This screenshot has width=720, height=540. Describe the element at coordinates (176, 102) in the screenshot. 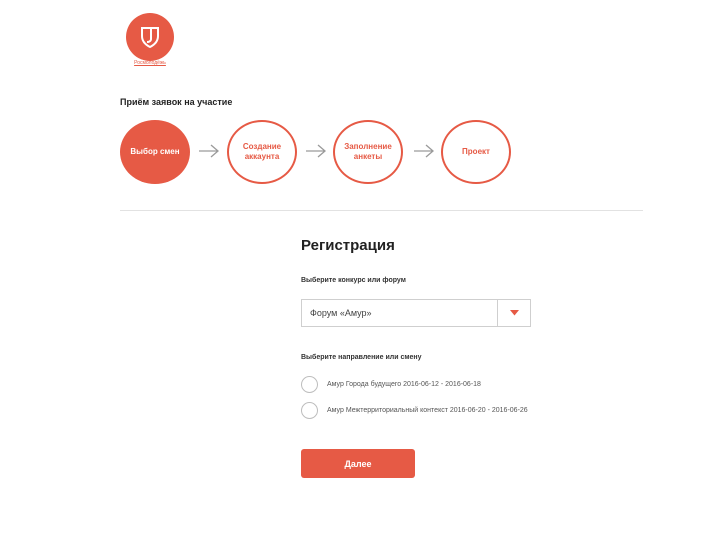

I see `process-title: Приём заявок на участие` at that location.